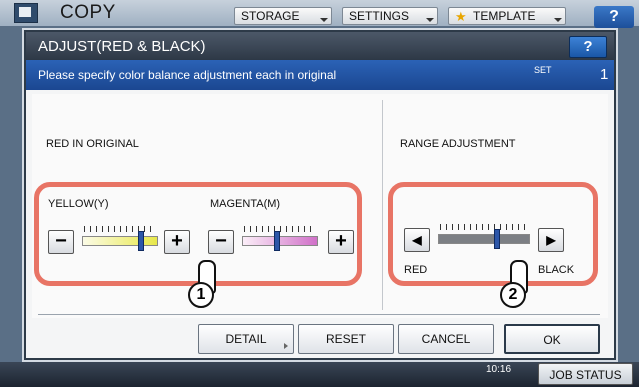  Describe the element at coordinates (552, 339) in the screenshot. I see `ok-button: OK` at that location.